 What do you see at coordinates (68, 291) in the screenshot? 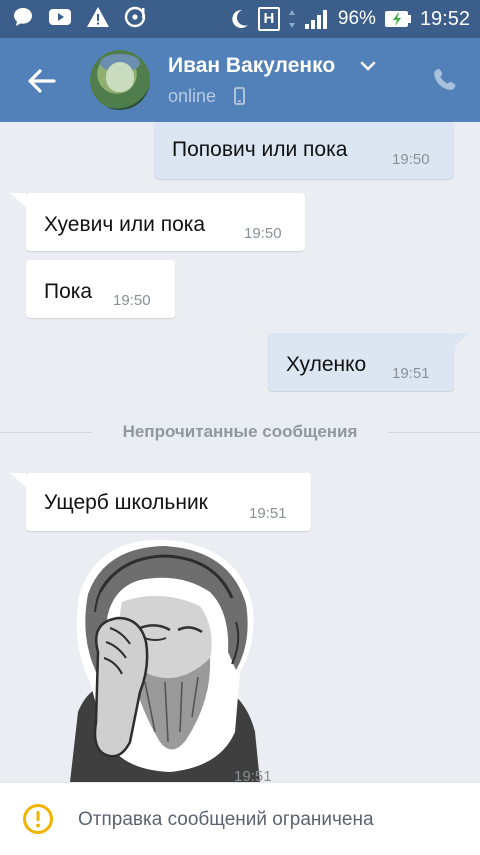
I see `message-text: Пока` at bounding box center [68, 291].